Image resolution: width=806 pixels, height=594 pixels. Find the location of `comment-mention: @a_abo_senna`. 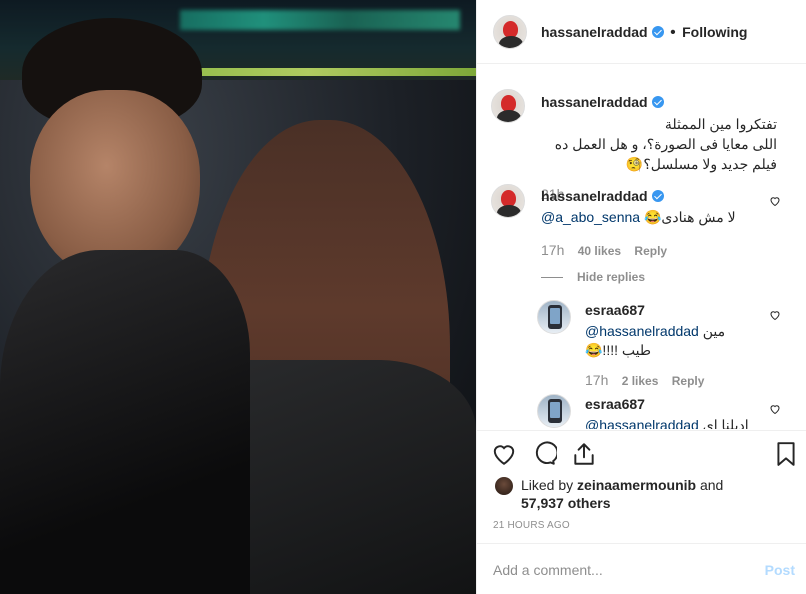

comment-mention: @a_abo_senna is located at coordinates (590, 217).